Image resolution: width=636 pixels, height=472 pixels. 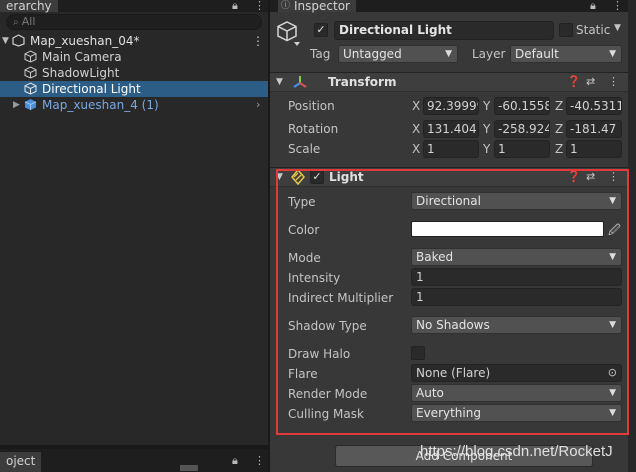 What do you see at coordinates (594, 106) in the screenshot?
I see `position-z-field: -40.5311` at bounding box center [594, 106].